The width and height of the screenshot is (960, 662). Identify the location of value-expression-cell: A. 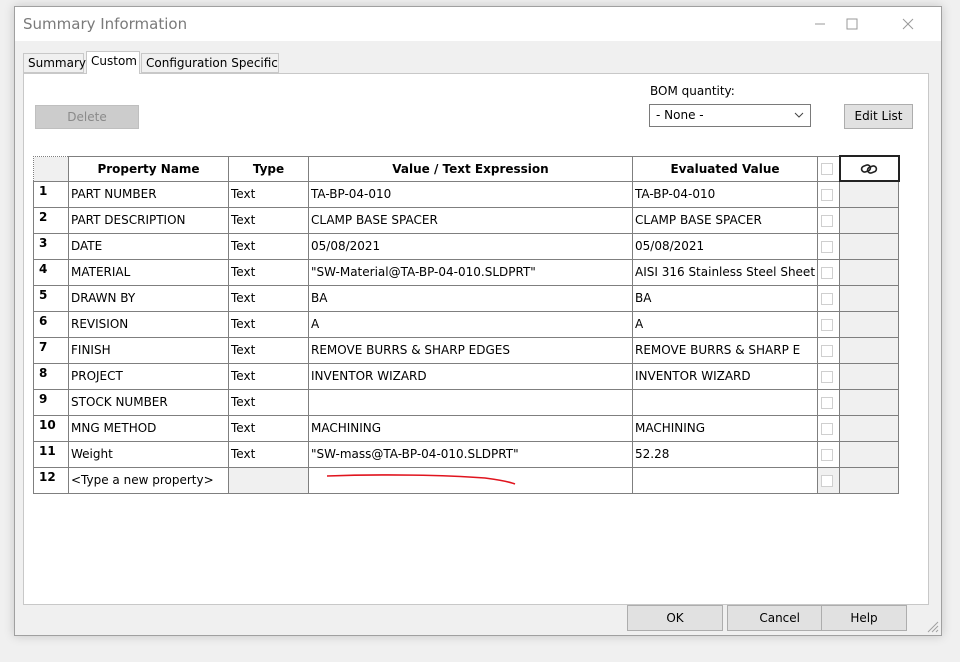
(470, 324).